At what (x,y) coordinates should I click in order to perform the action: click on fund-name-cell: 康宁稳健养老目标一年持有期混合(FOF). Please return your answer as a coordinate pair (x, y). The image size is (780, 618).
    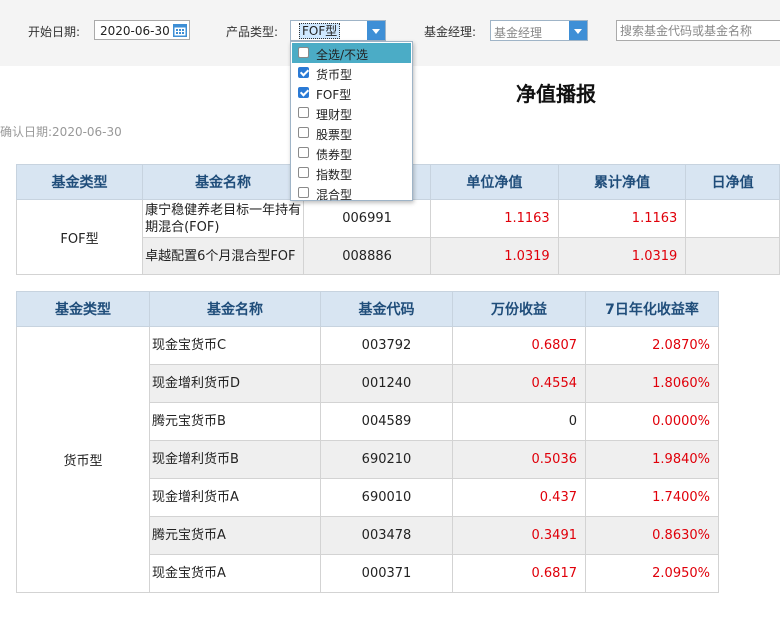
    Looking at the image, I should click on (223, 218).